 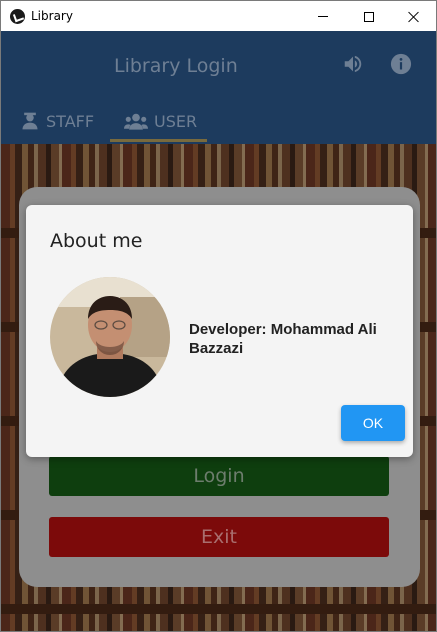 I want to click on tab-staff: STAFF, so click(x=57, y=121).